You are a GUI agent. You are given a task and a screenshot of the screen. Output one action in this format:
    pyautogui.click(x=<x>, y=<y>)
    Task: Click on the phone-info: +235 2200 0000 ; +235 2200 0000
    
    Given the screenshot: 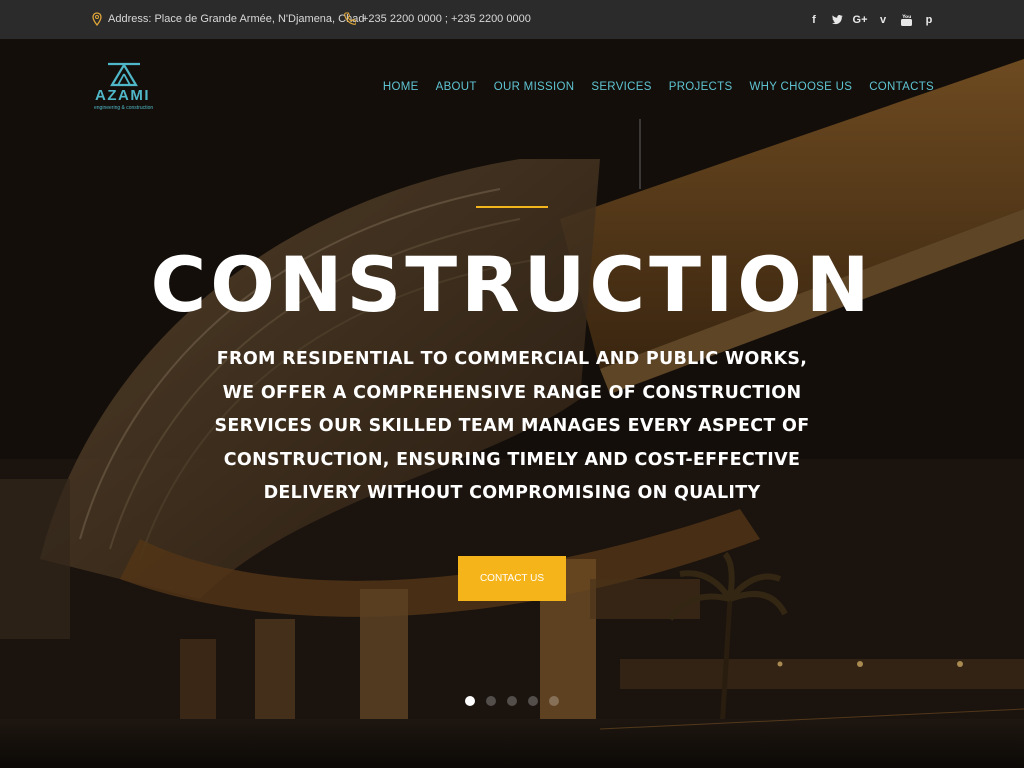 What is the action you would take?
    pyautogui.click(x=437, y=18)
    